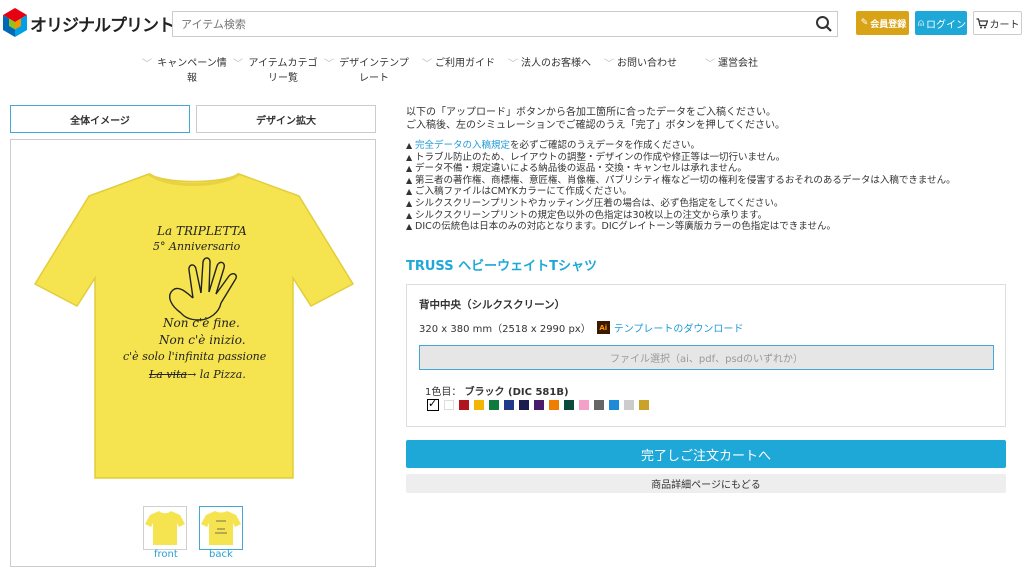 This screenshot has width=1024, height=570. I want to click on print-line-2: 5° Anniversario, so click(197, 246).